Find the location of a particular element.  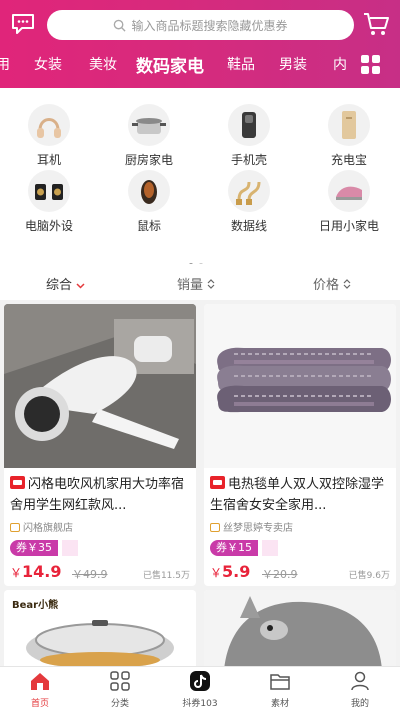

sort-price: 价格 is located at coordinates (332, 283).